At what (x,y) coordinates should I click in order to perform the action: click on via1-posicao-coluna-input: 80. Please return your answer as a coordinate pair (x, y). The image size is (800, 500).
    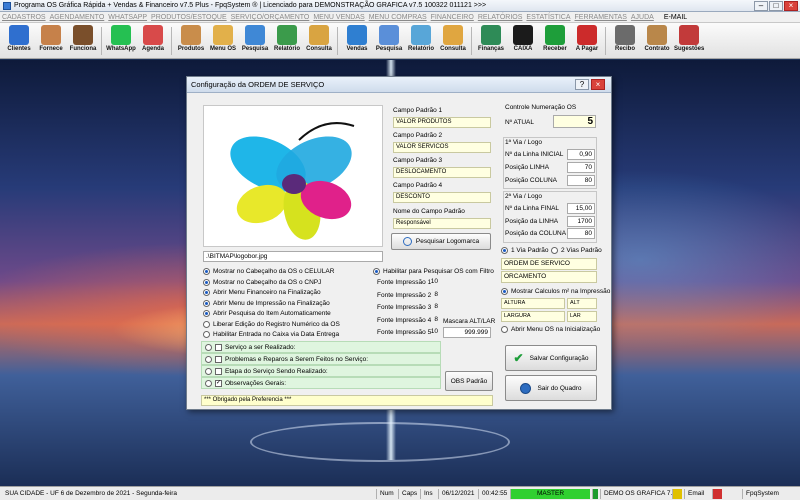
    Looking at the image, I should click on (581, 180).